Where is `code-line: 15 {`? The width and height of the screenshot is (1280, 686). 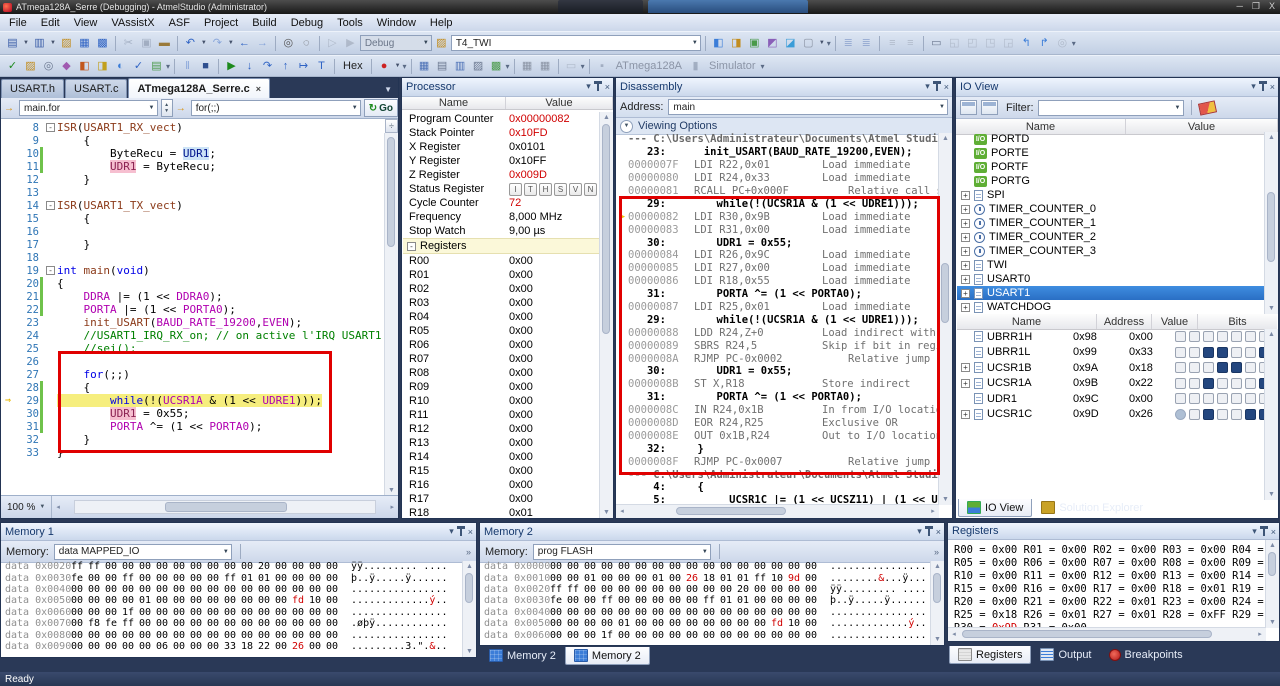
code-line: 15 { is located at coordinates (199, 218).